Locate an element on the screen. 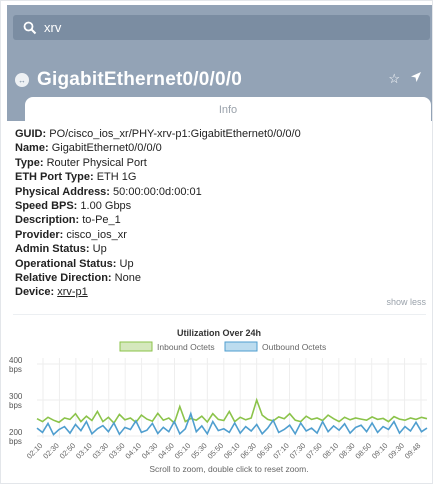 This screenshot has width=433, height=484. search-input is located at coordinates (234, 27).